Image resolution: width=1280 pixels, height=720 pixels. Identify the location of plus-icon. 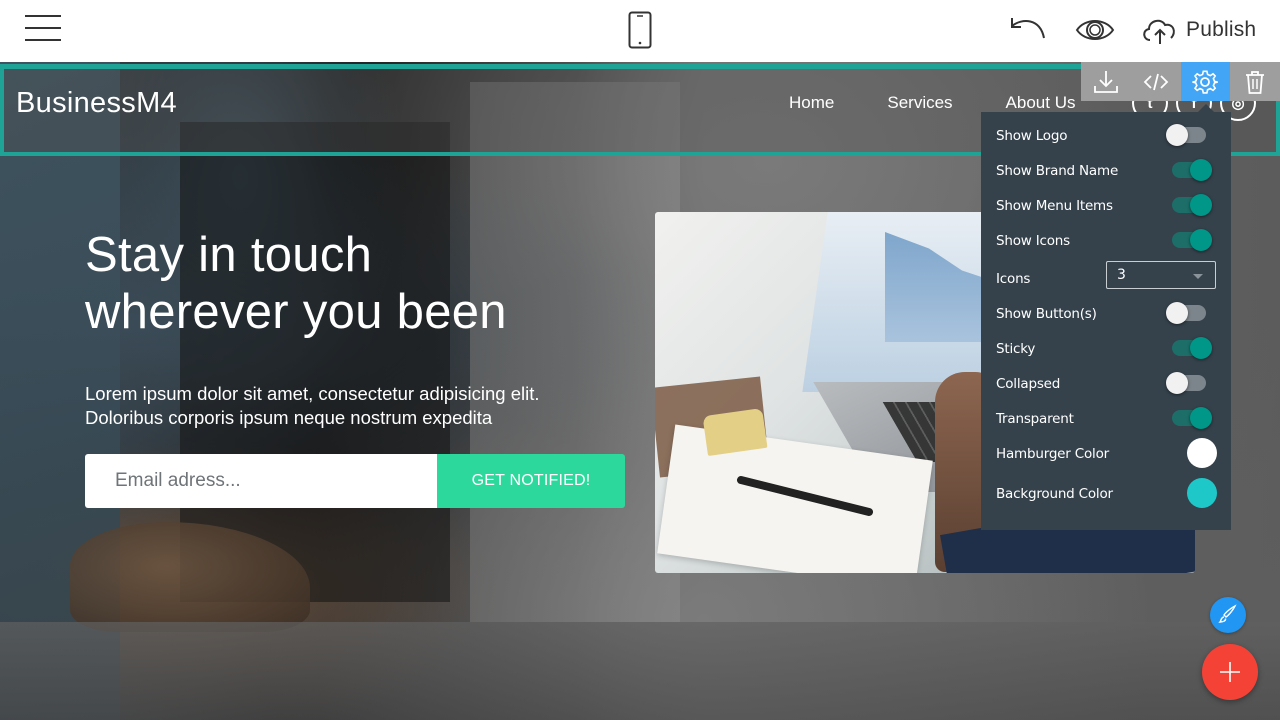
(1230, 672).